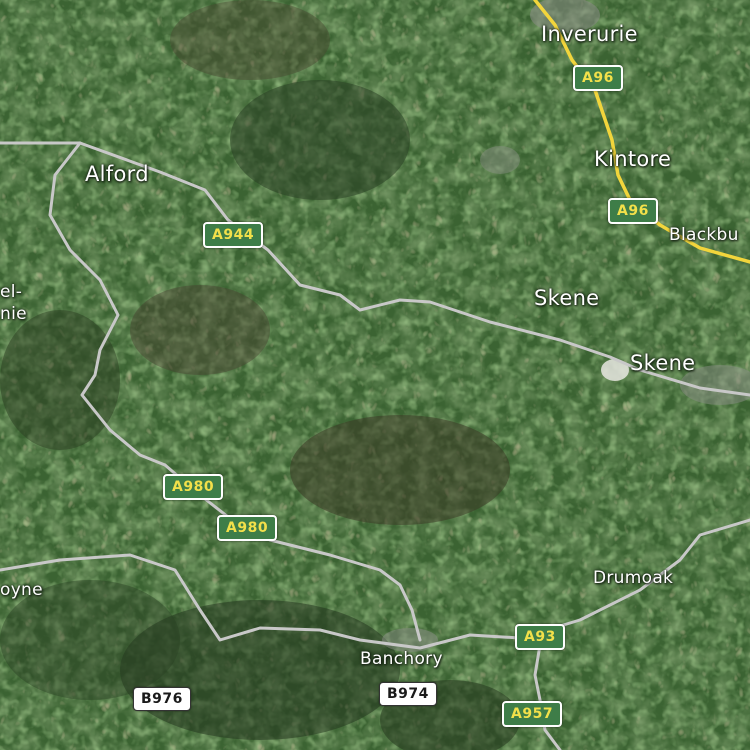 The image size is (750, 750). What do you see at coordinates (162, 699) in the screenshot?
I see `road-shield-b976: B976` at bounding box center [162, 699].